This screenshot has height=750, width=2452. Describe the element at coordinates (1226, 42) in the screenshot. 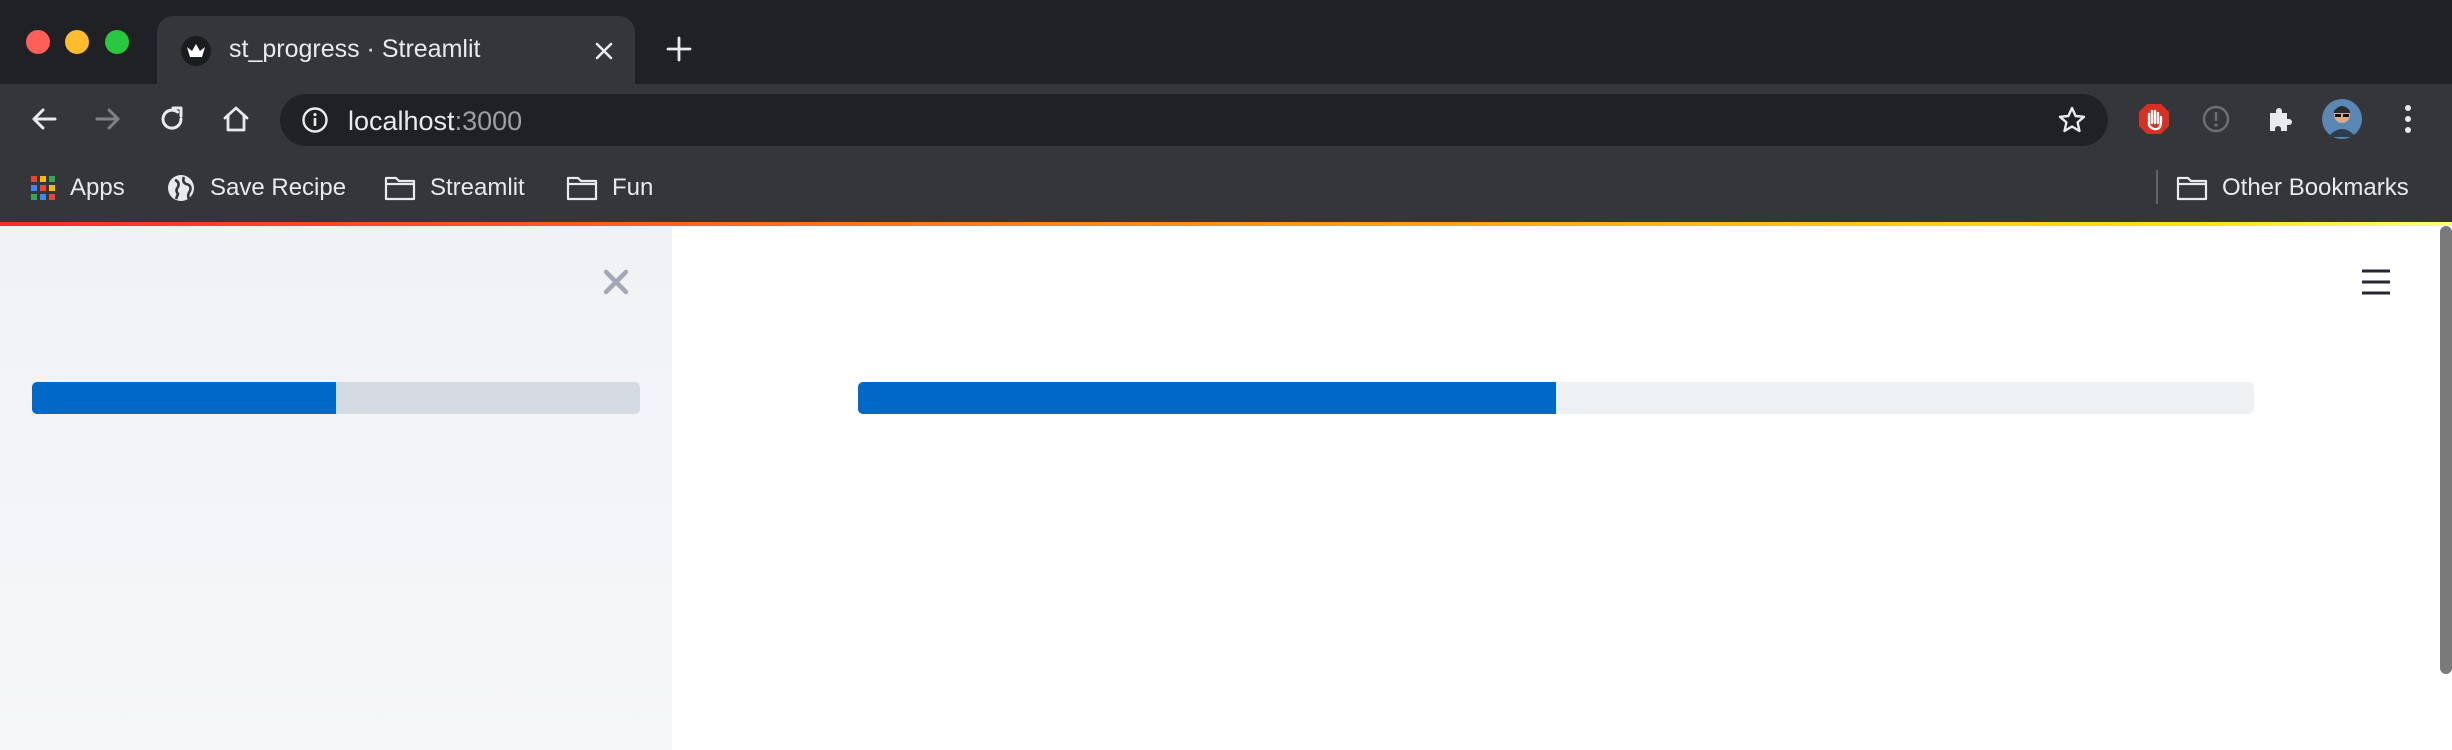

I see `browser-tab-strip: st_progress · Streamlit` at that location.